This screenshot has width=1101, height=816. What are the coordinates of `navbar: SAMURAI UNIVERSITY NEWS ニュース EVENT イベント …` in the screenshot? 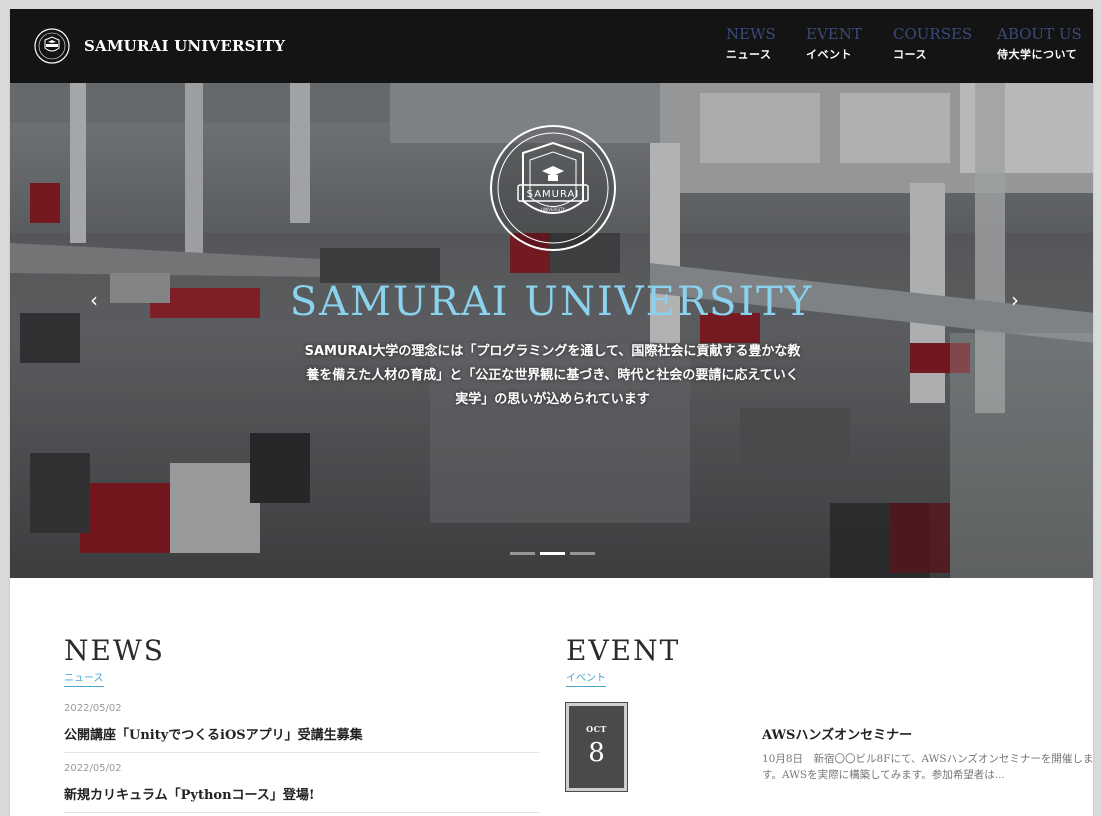 It's located at (551, 46).